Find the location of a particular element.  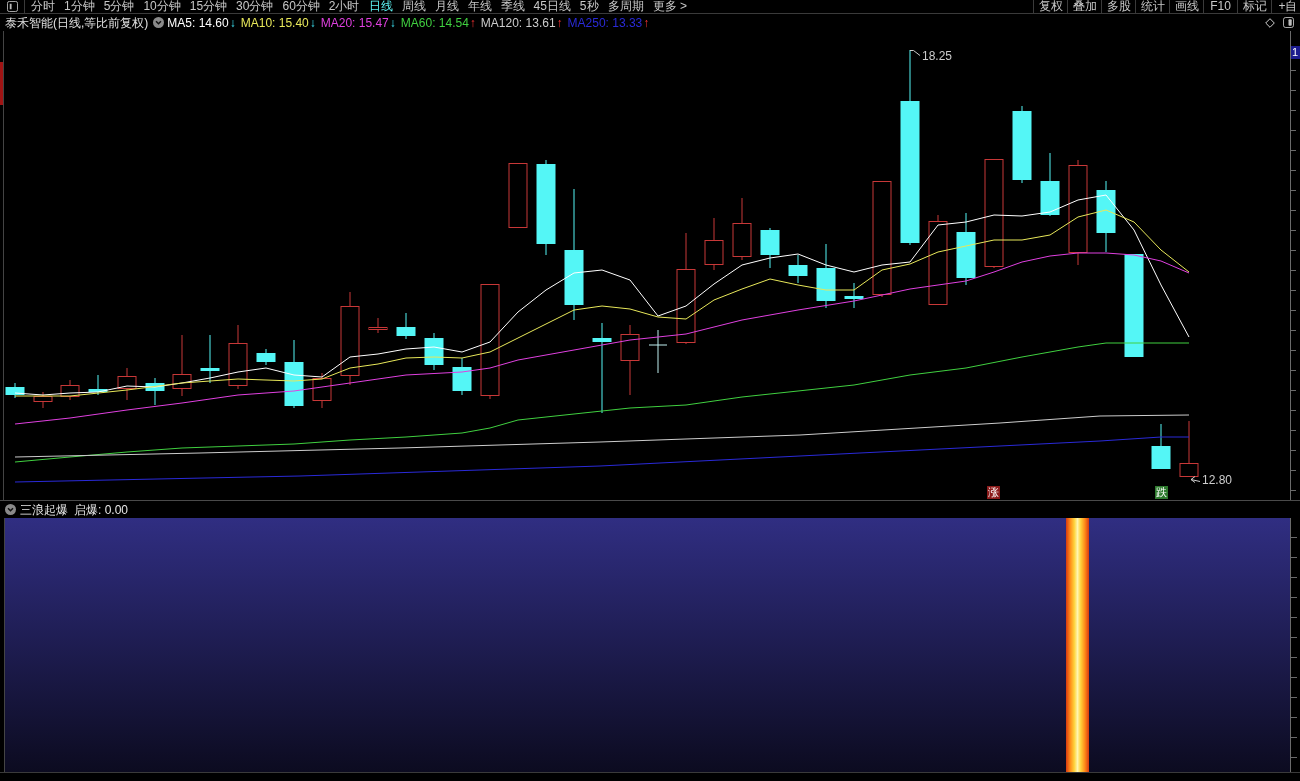

period-tab: 年线 is located at coordinates (479, 6).